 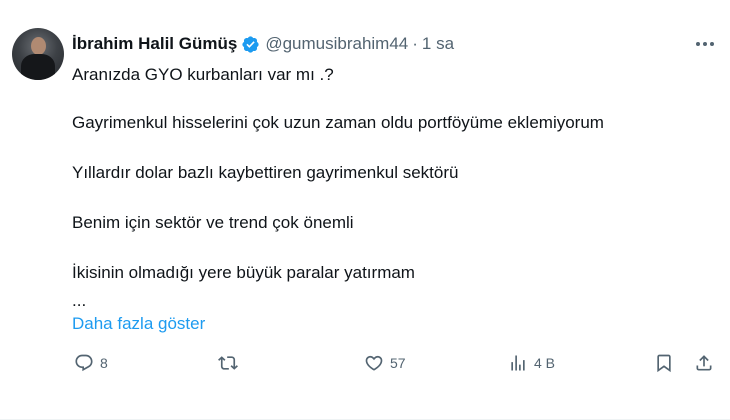 I want to click on show-more-link: Daha fazla göster, so click(x=138, y=324).